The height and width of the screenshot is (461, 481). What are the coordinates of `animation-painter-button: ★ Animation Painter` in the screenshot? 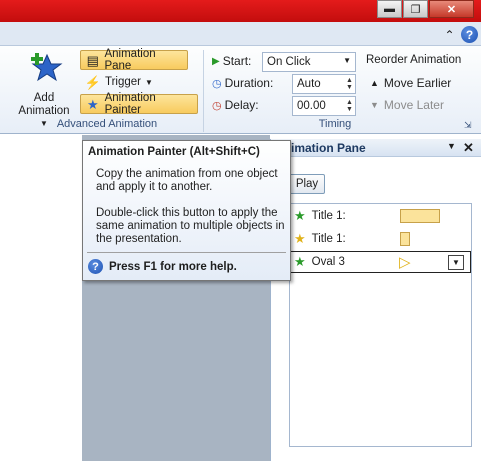 It's located at (139, 104).